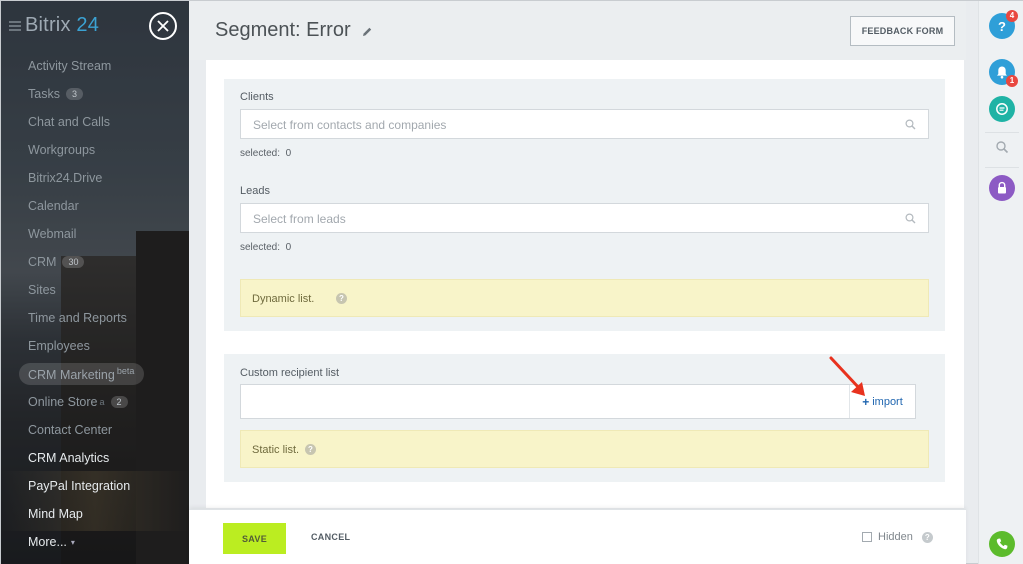  Describe the element at coordinates (95, 262) in the screenshot. I see `sidebar-item-crm: CRM 30` at that location.